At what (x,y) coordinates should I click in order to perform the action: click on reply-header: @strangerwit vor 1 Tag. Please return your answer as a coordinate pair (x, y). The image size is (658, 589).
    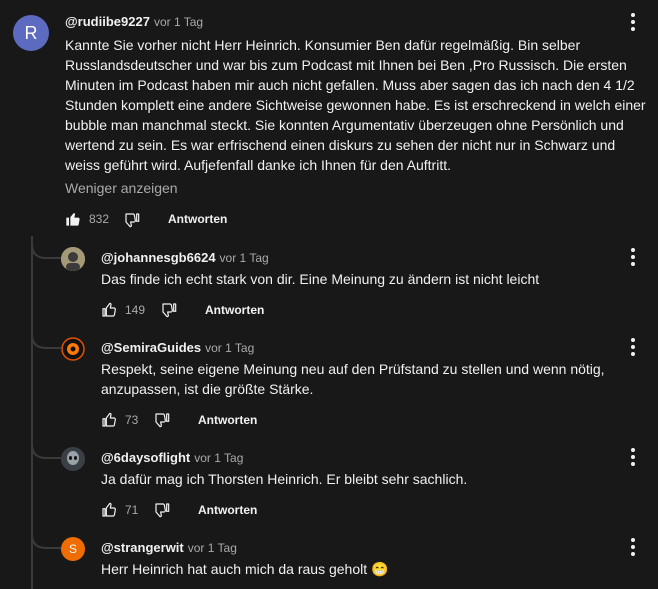
    Looking at the image, I should click on (169, 547).